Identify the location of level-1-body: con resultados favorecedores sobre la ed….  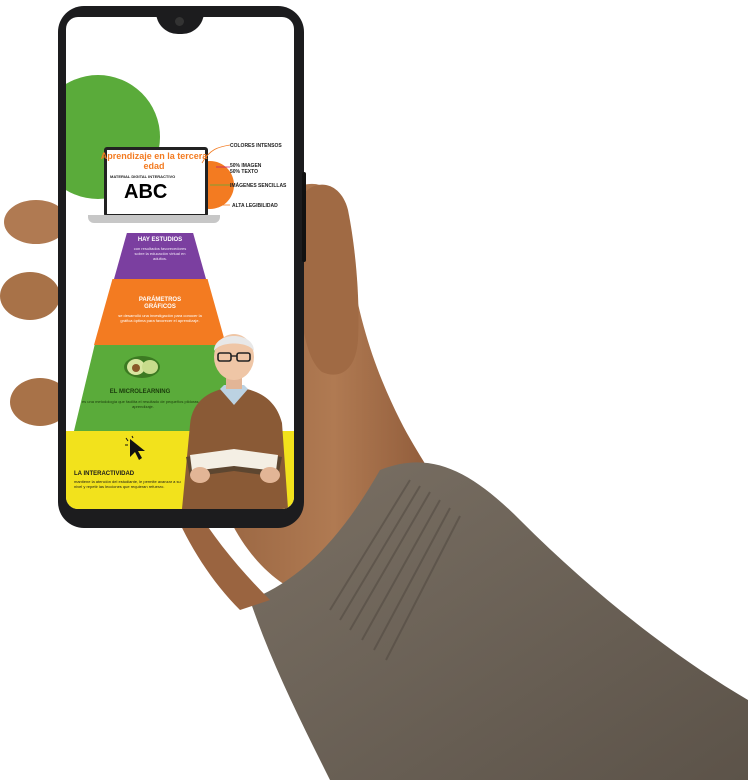
(160, 253).